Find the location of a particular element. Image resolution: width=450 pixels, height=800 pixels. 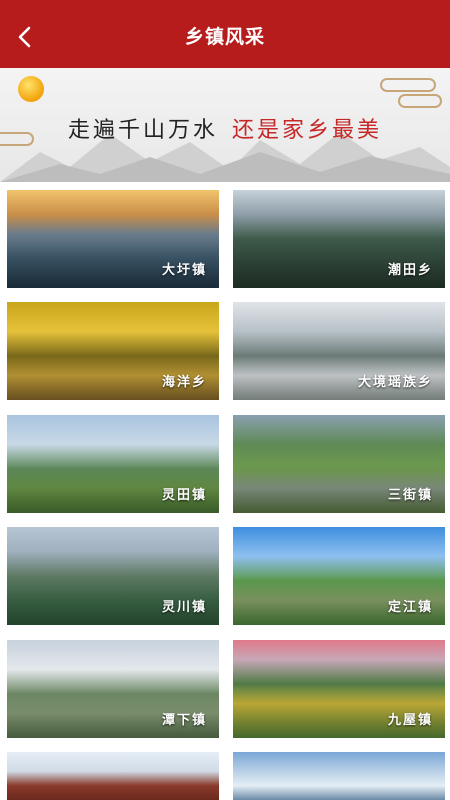

town-name: 九屋镇 is located at coordinates (410, 720).